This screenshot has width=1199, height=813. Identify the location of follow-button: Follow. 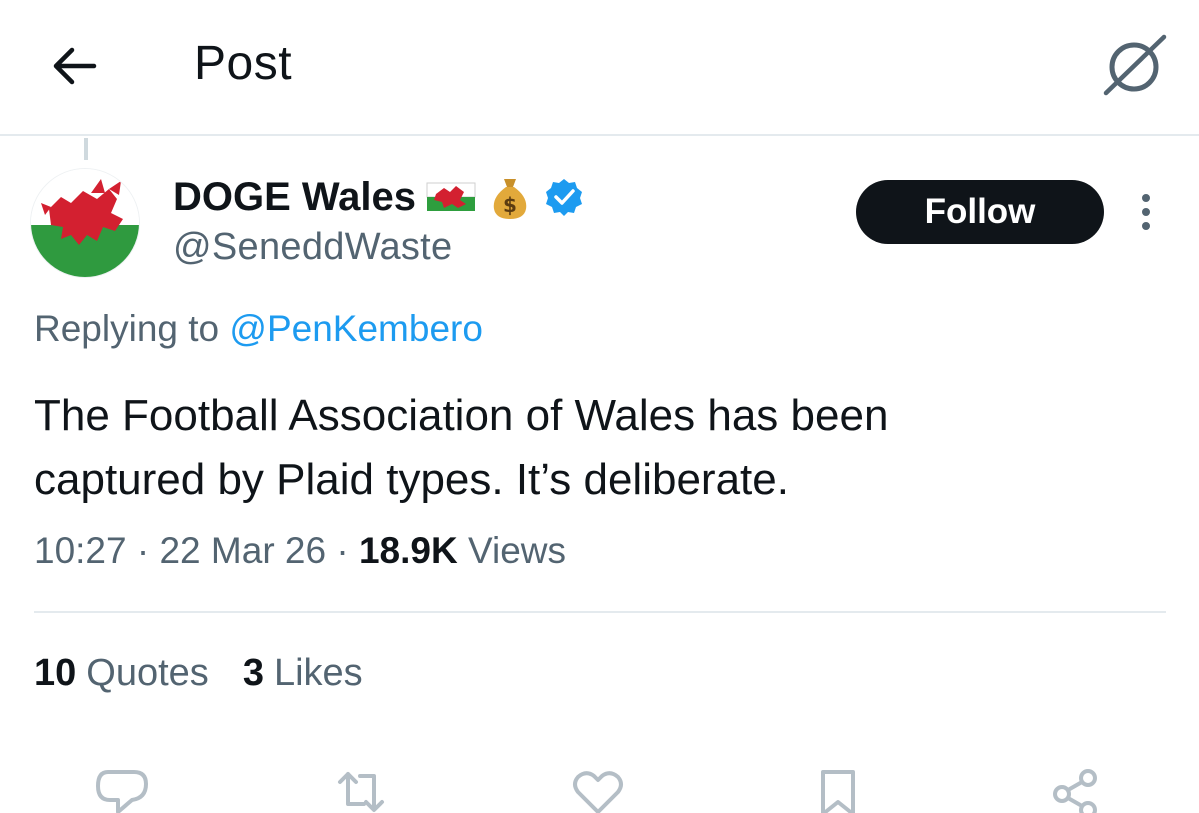
(980, 212).